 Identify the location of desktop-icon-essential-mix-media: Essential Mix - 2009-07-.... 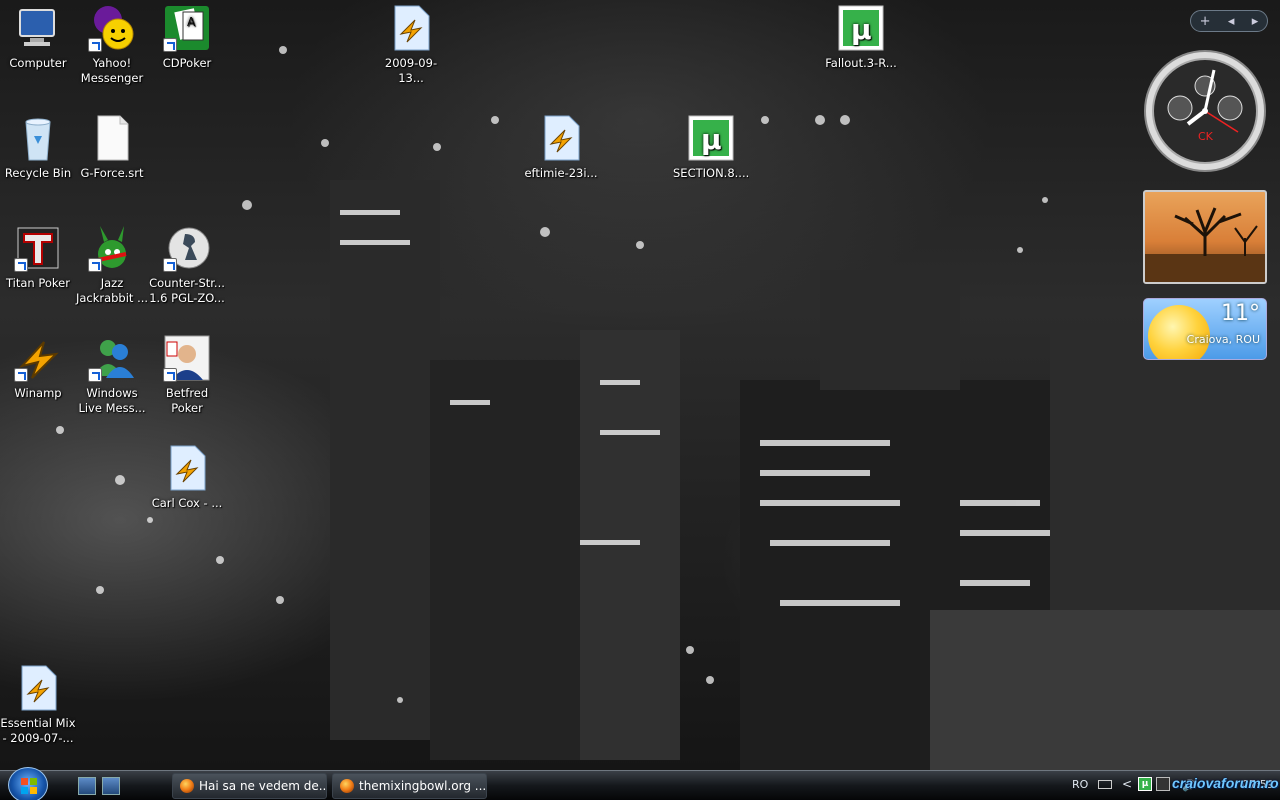
(38, 705).